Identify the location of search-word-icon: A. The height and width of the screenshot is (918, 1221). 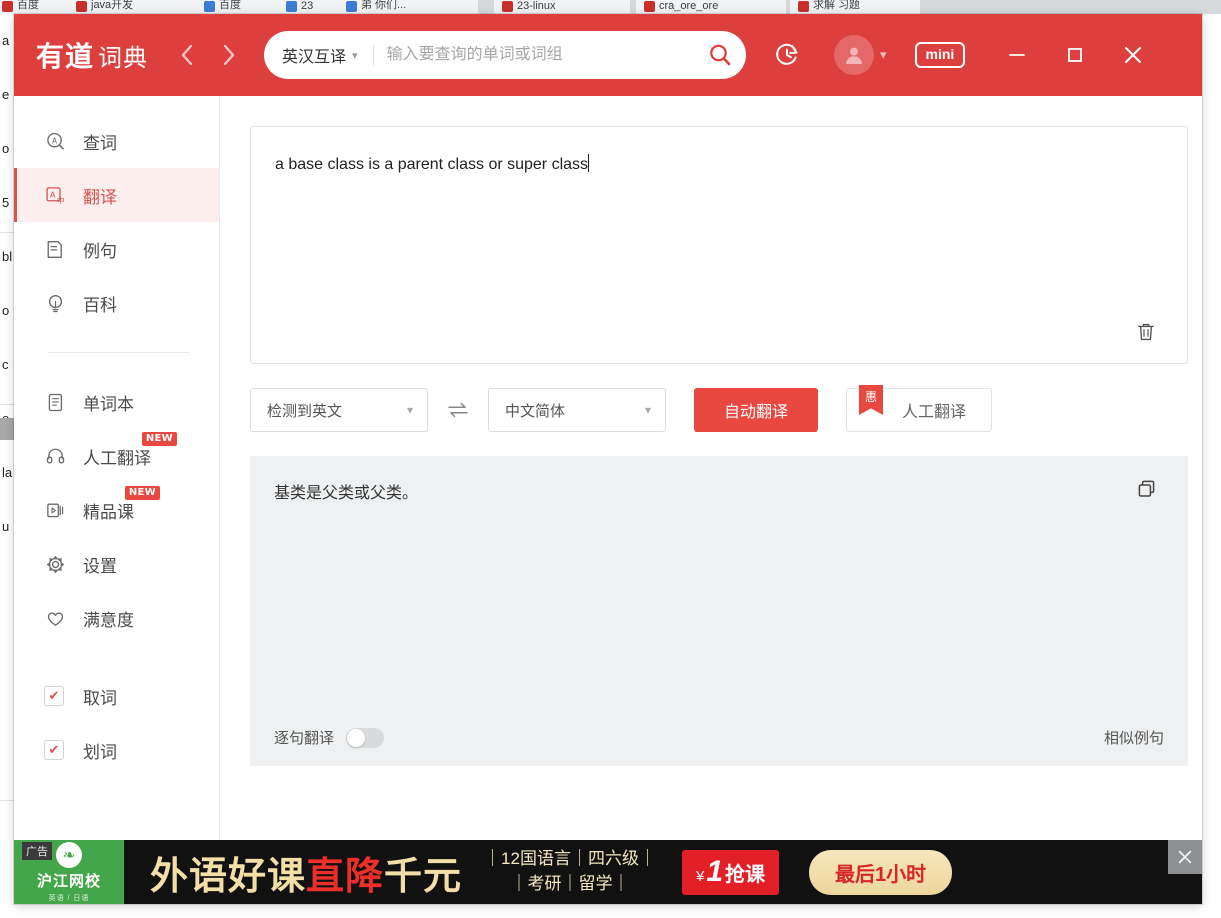
(55, 141).